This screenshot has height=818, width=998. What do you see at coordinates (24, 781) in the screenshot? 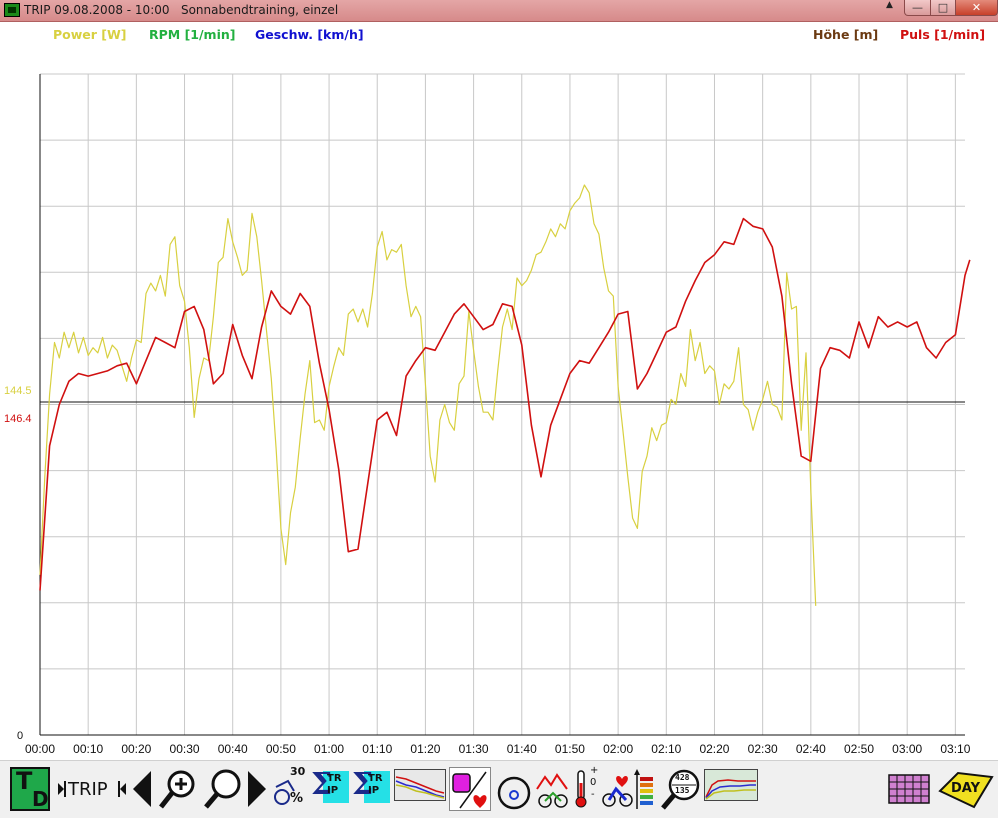
I see `td-letter-t: T` at bounding box center [24, 781].